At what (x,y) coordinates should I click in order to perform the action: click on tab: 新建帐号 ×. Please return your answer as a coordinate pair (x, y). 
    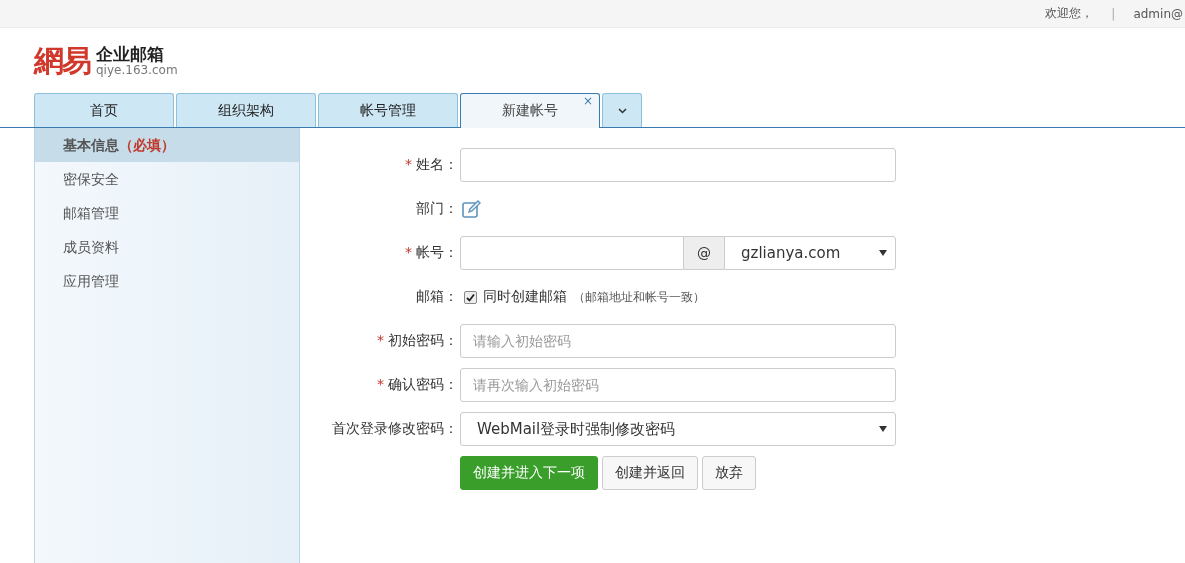
    Looking at the image, I should click on (530, 110).